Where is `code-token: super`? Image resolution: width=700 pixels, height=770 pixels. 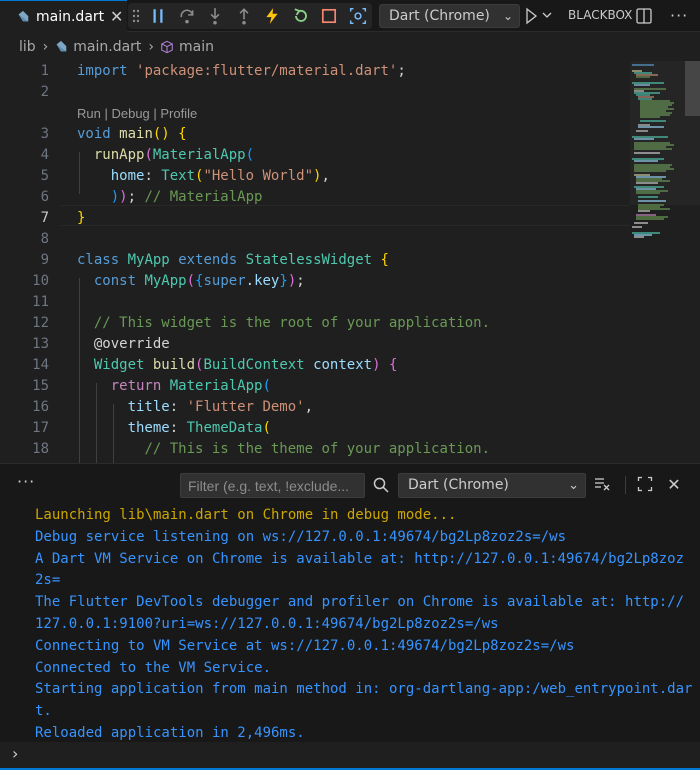 code-token: super is located at coordinates (224, 281).